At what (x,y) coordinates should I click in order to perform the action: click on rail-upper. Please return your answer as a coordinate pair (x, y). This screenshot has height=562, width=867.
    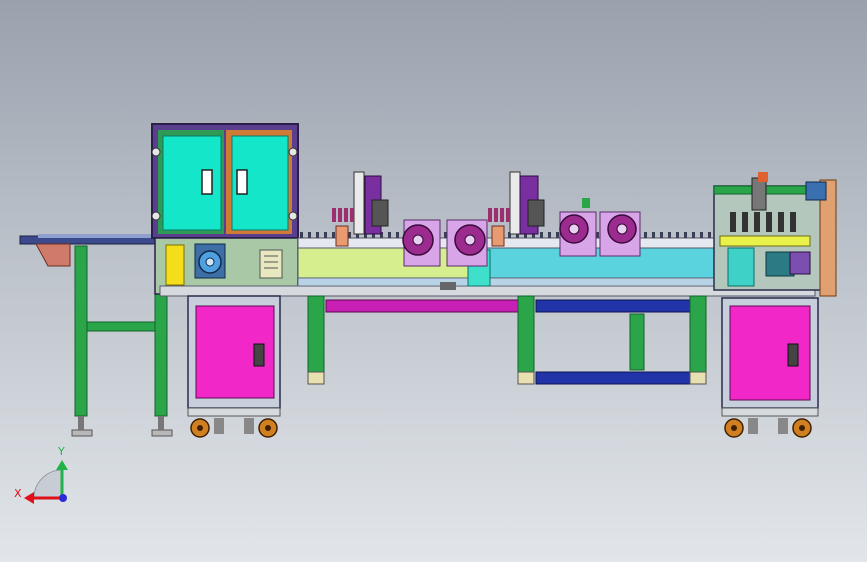
    Looking at the image, I should click on (508, 243).